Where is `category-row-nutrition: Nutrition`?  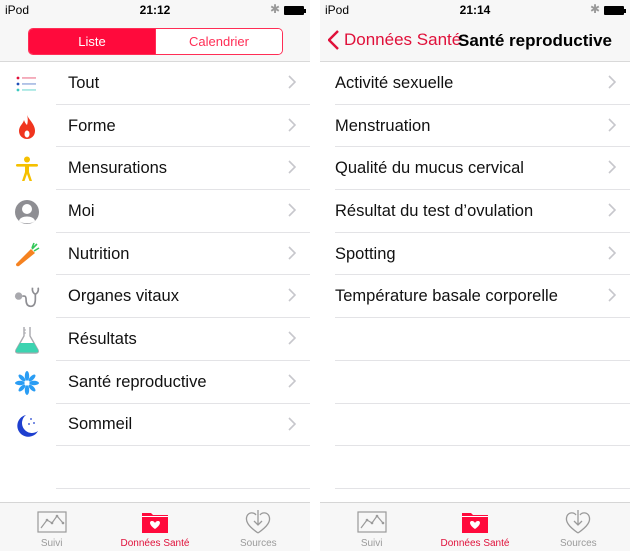 category-row-nutrition: Nutrition is located at coordinates (155, 254).